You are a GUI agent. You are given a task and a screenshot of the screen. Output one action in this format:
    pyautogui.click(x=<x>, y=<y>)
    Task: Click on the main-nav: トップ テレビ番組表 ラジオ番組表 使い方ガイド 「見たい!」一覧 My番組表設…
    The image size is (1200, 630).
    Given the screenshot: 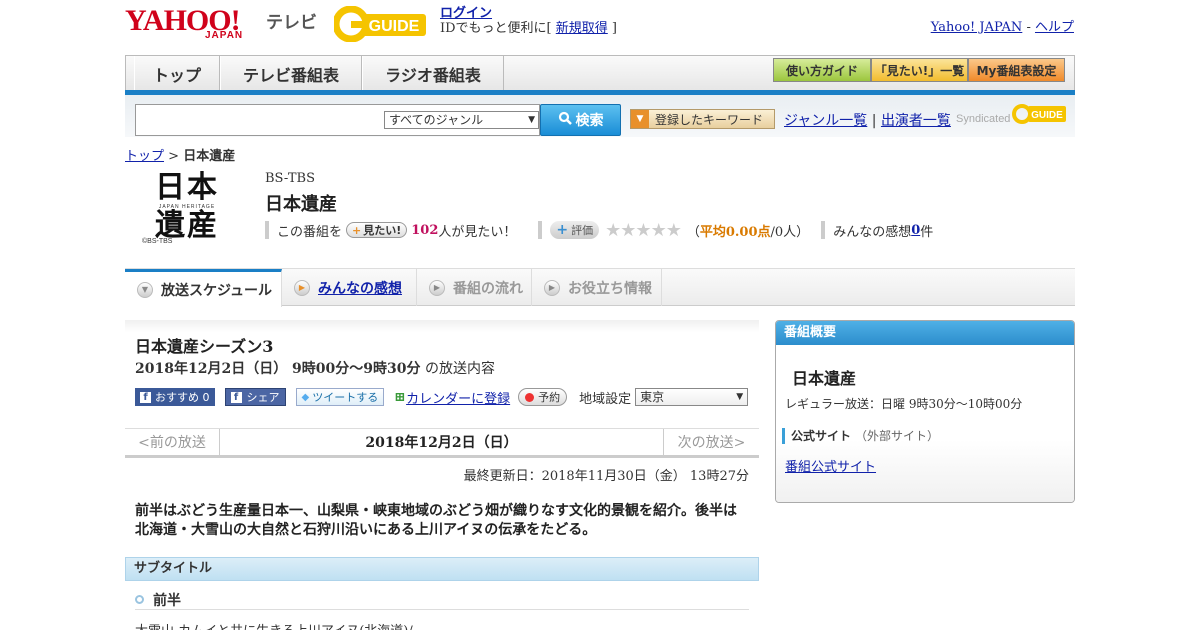 What is the action you would take?
    pyautogui.click(x=600, y=73)
    